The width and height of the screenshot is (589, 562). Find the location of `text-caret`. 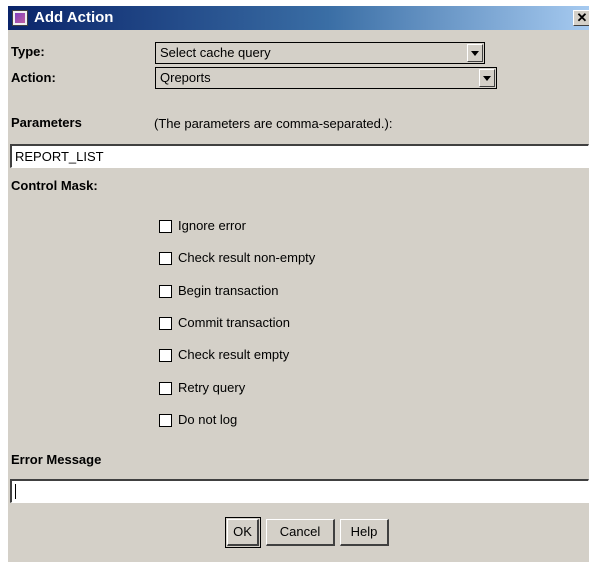

text-caret is located at coordinates (15, 491).